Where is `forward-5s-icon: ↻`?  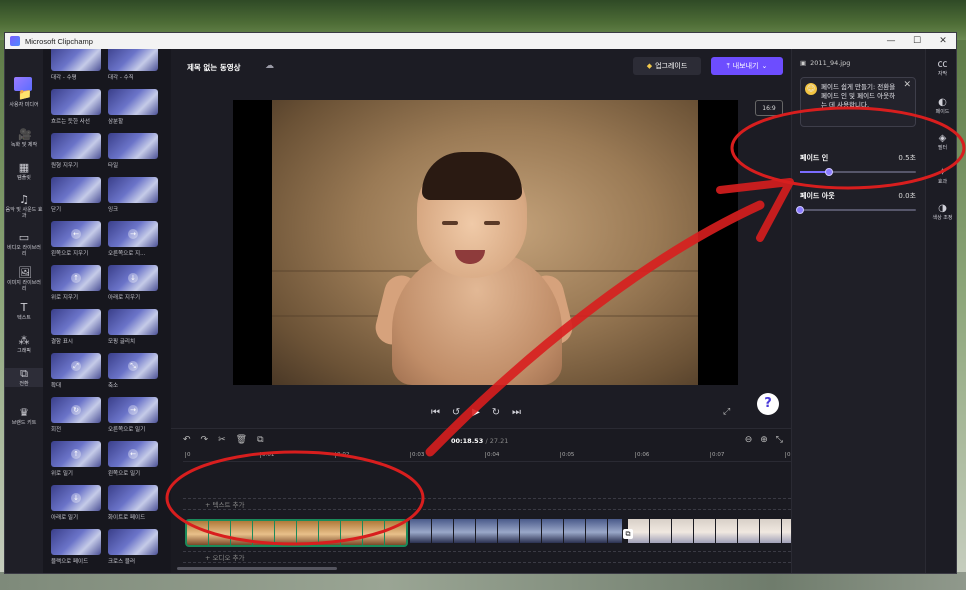 forward-5s-icon: ↻ is located at coordinates (496, 412).